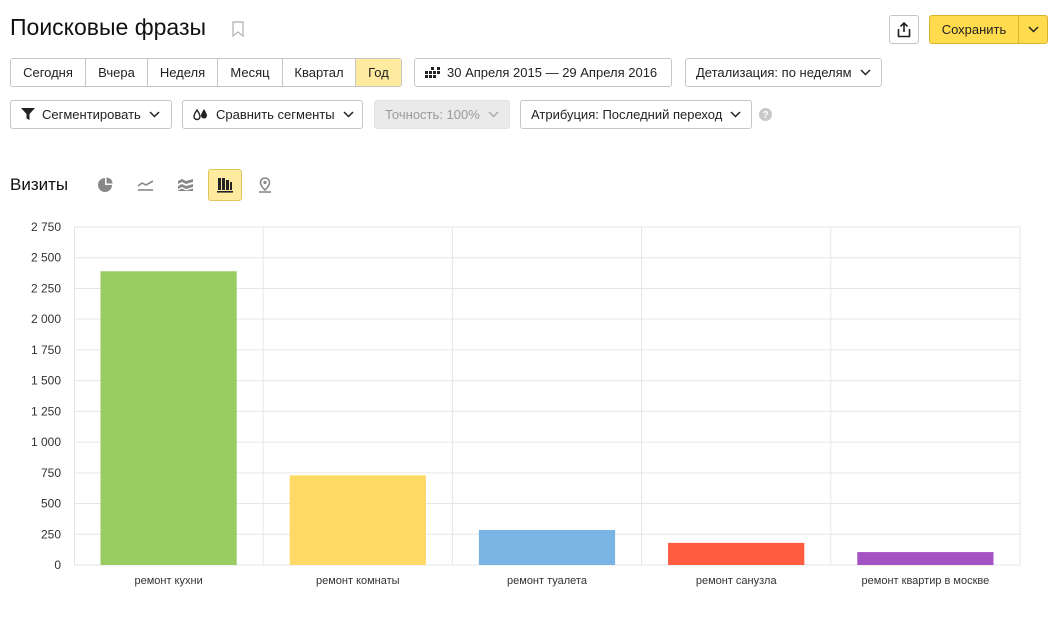 Image resolution: width=1060 pixels, height=627 pixels. I want to click on period-today: Сегодня, so click(48, 72).